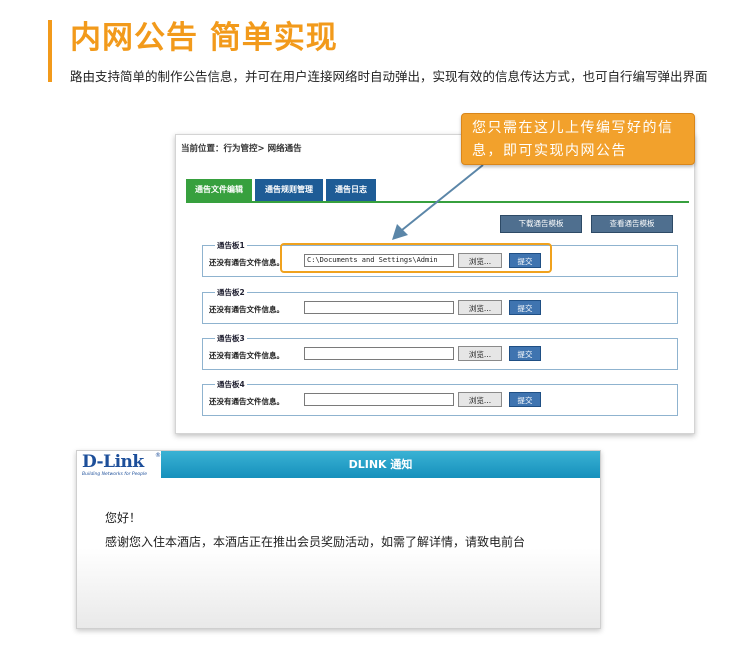 This screenshot has width=750, height=667. What do you see at coordinates (351, 190) in the screenshot?
I see `tab-notice-log: 通告日志` at bounding box center [351, 190].